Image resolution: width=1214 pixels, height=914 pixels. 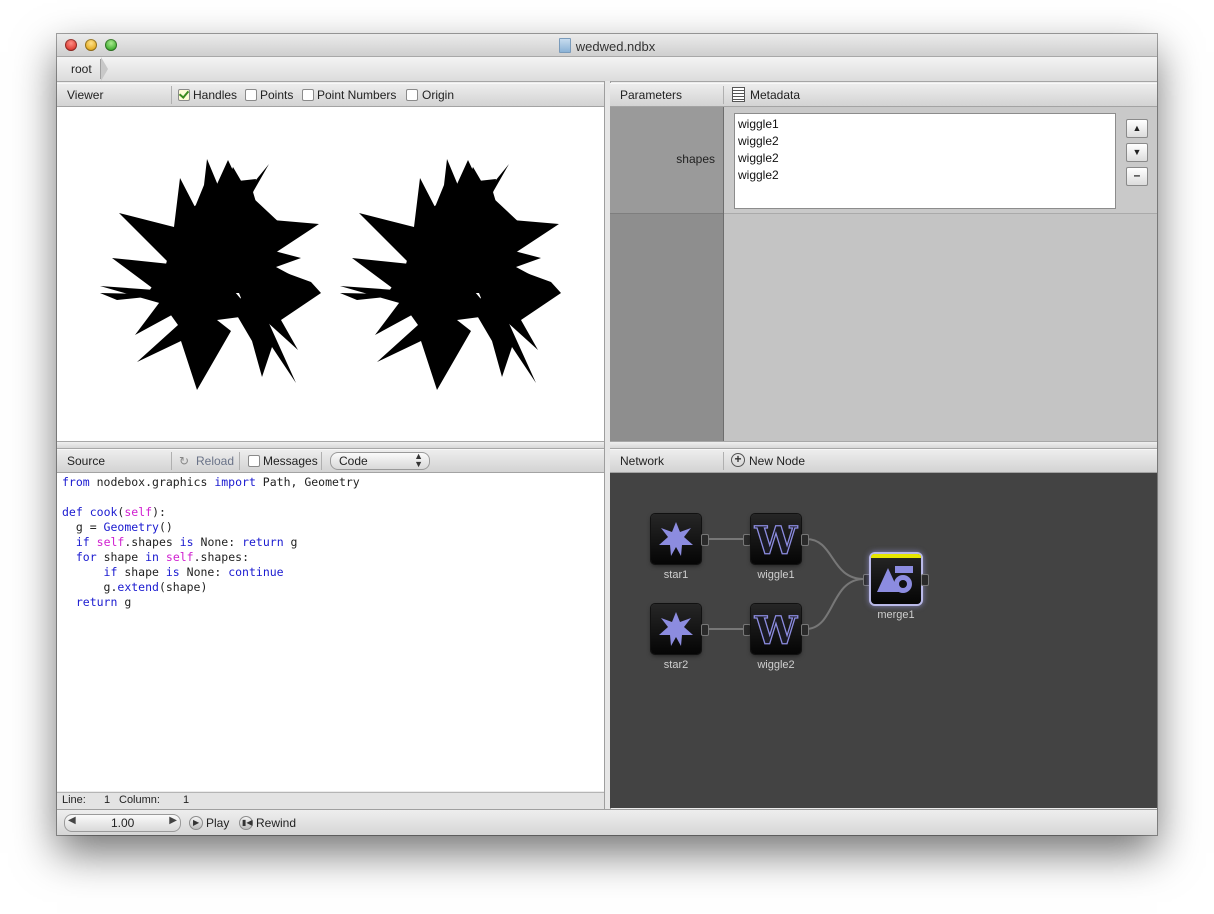 What do you see at coordinates (777, 461) in the screenshot?
I see `new-node-button: New Node` at bounding box center [777, 461].